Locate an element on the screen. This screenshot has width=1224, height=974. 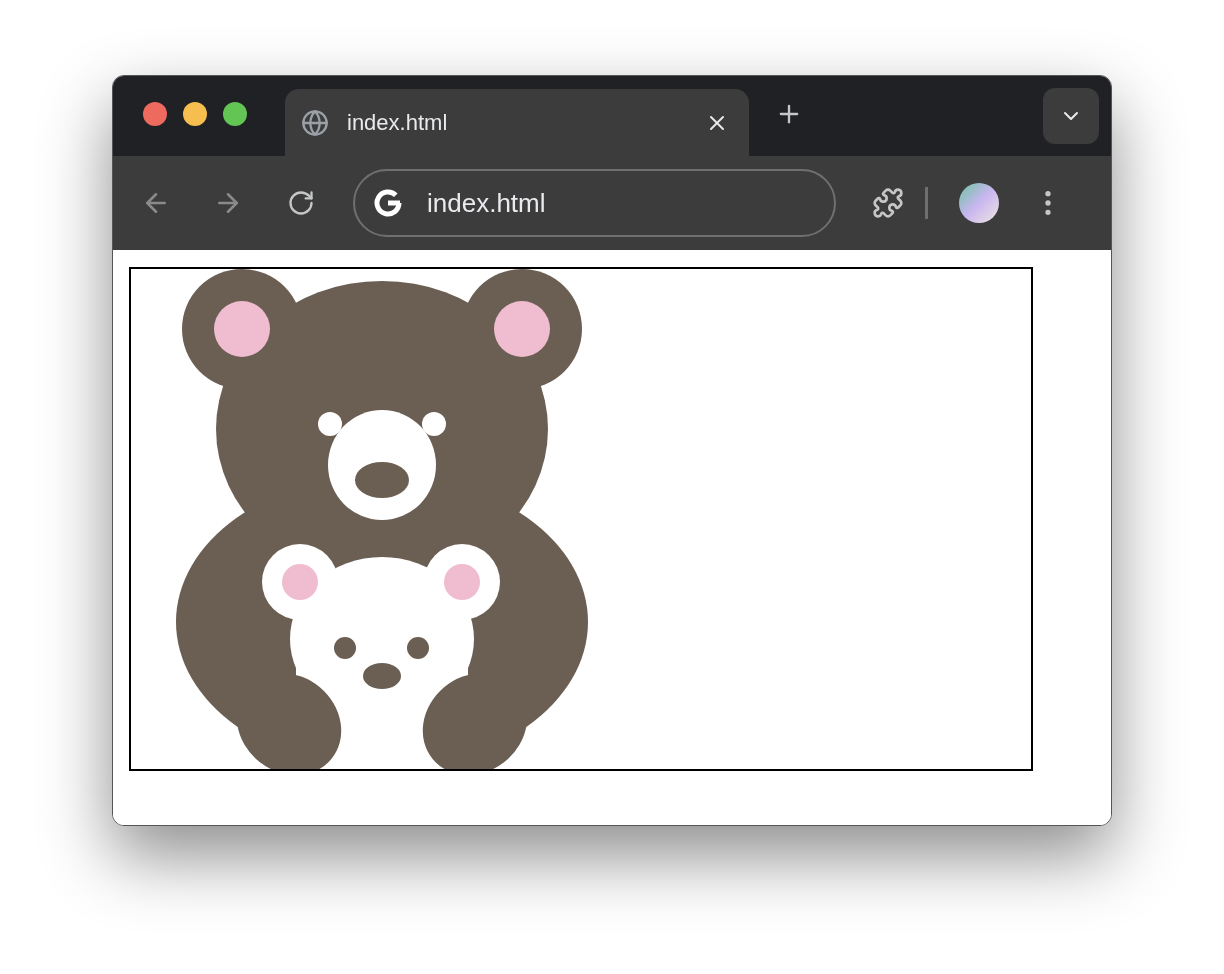
reload-icon is located at coordinates (301, 203).